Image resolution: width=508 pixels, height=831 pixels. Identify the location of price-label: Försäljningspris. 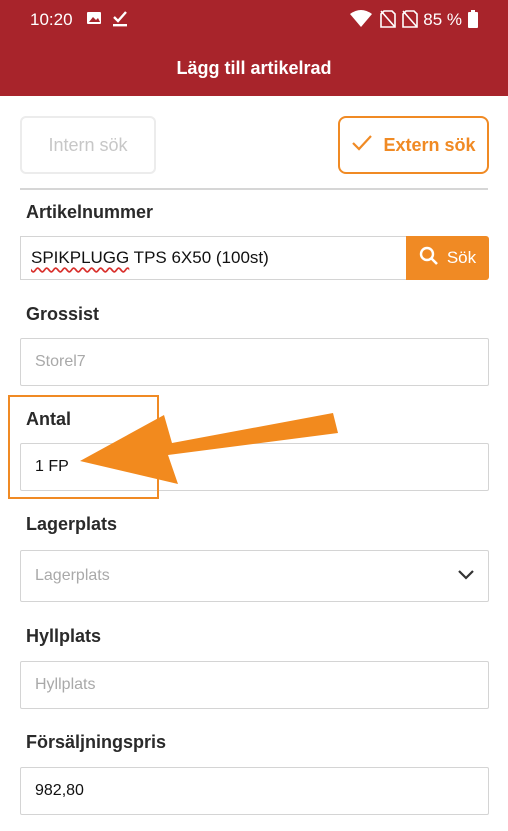
(96, 742).